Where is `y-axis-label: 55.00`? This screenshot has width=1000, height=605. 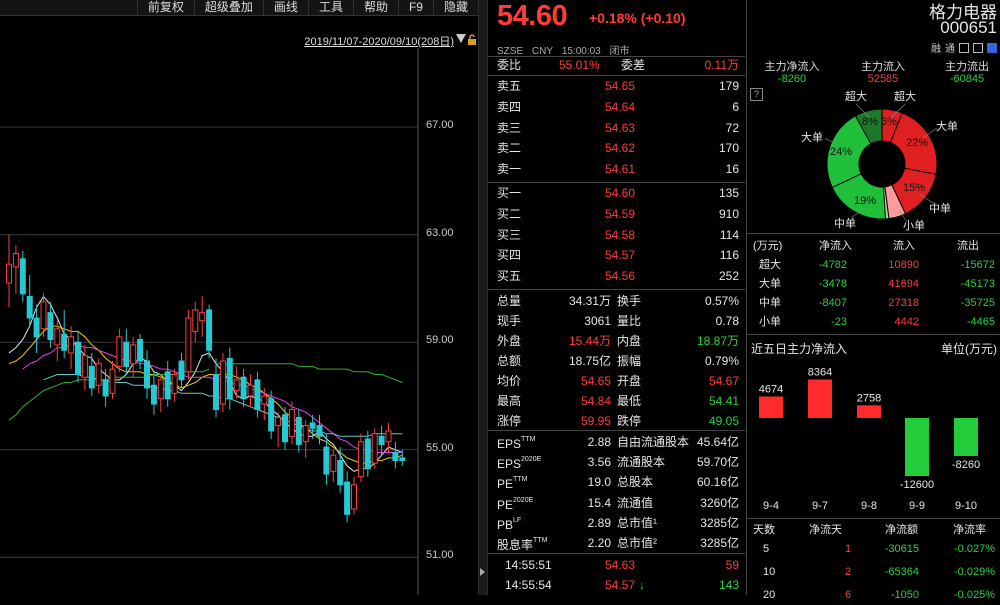
y-axis-label: 55.00 is located at coordinates (440, 447).